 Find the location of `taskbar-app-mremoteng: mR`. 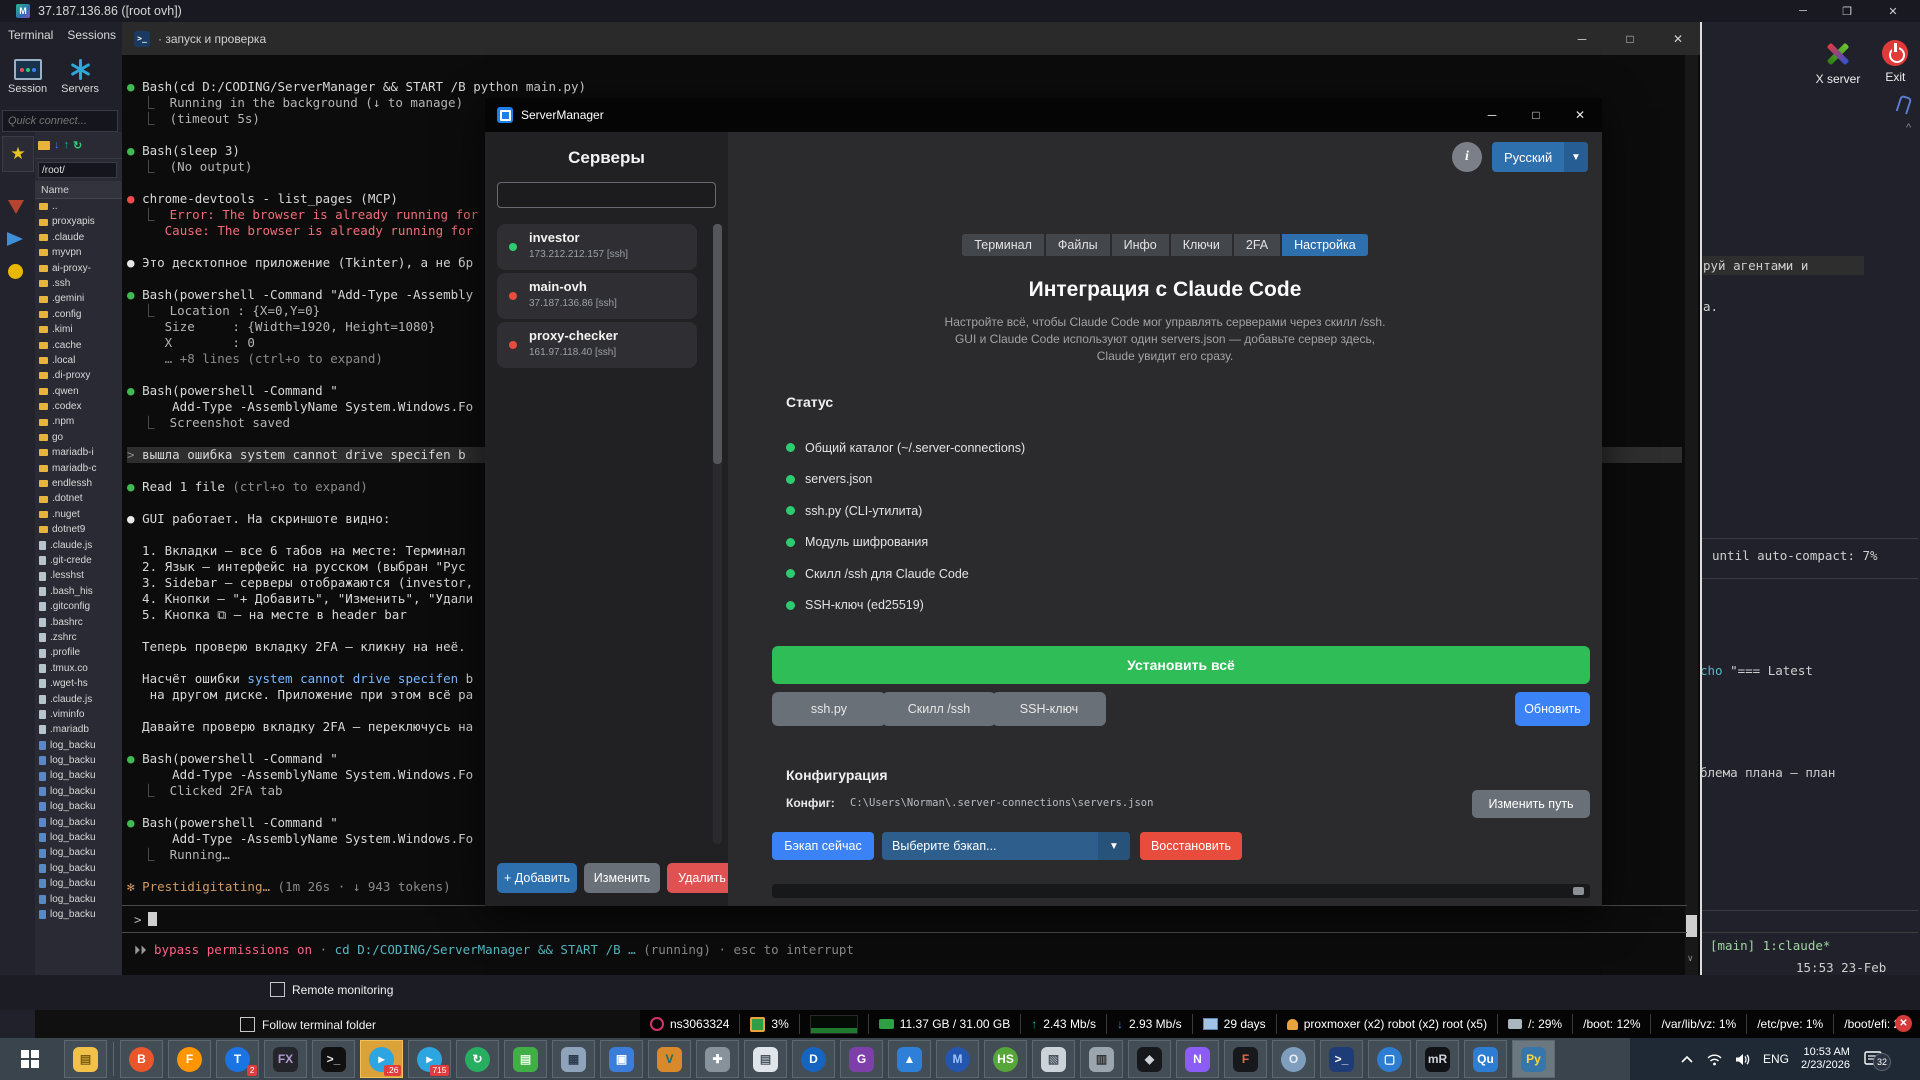

taskbar-app-mremoteng: mR is located at coordinates (1437, 1059).